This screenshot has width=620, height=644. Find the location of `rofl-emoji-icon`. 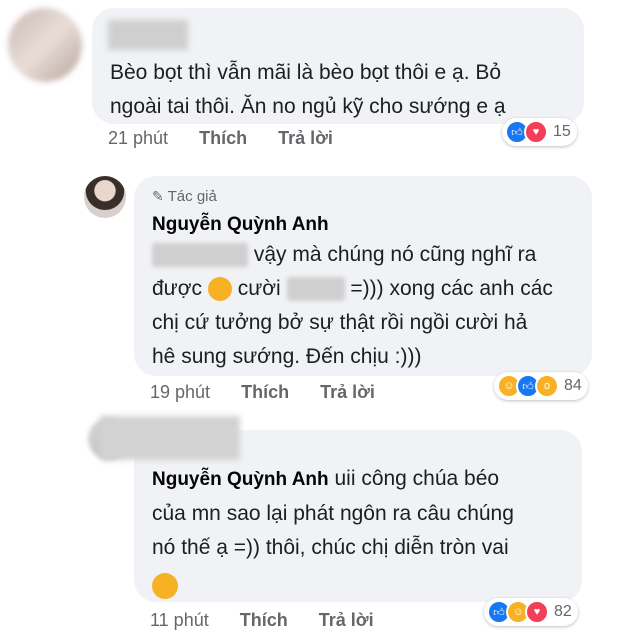

rofl-emoji-icon is located at coordinates (220, 289).